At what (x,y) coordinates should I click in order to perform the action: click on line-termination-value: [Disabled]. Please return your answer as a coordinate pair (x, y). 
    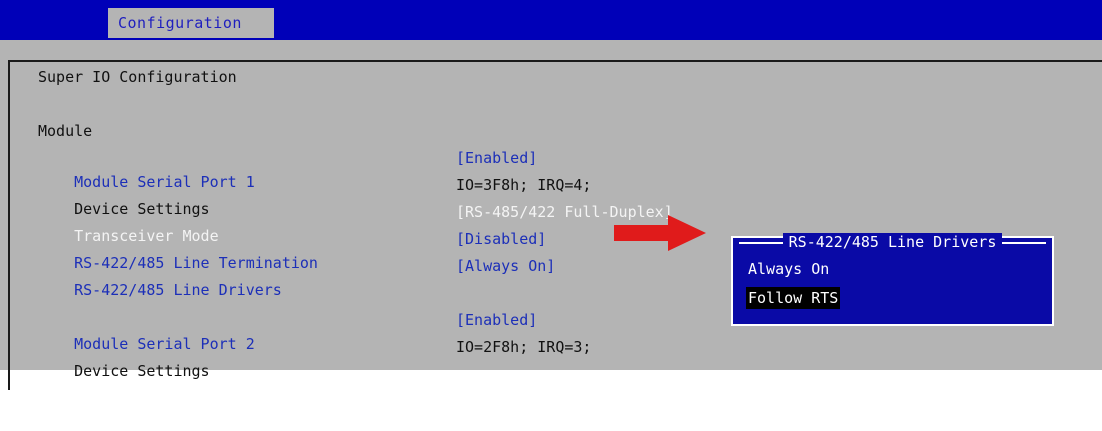
    Looking at the image, I should click on (501, 239).